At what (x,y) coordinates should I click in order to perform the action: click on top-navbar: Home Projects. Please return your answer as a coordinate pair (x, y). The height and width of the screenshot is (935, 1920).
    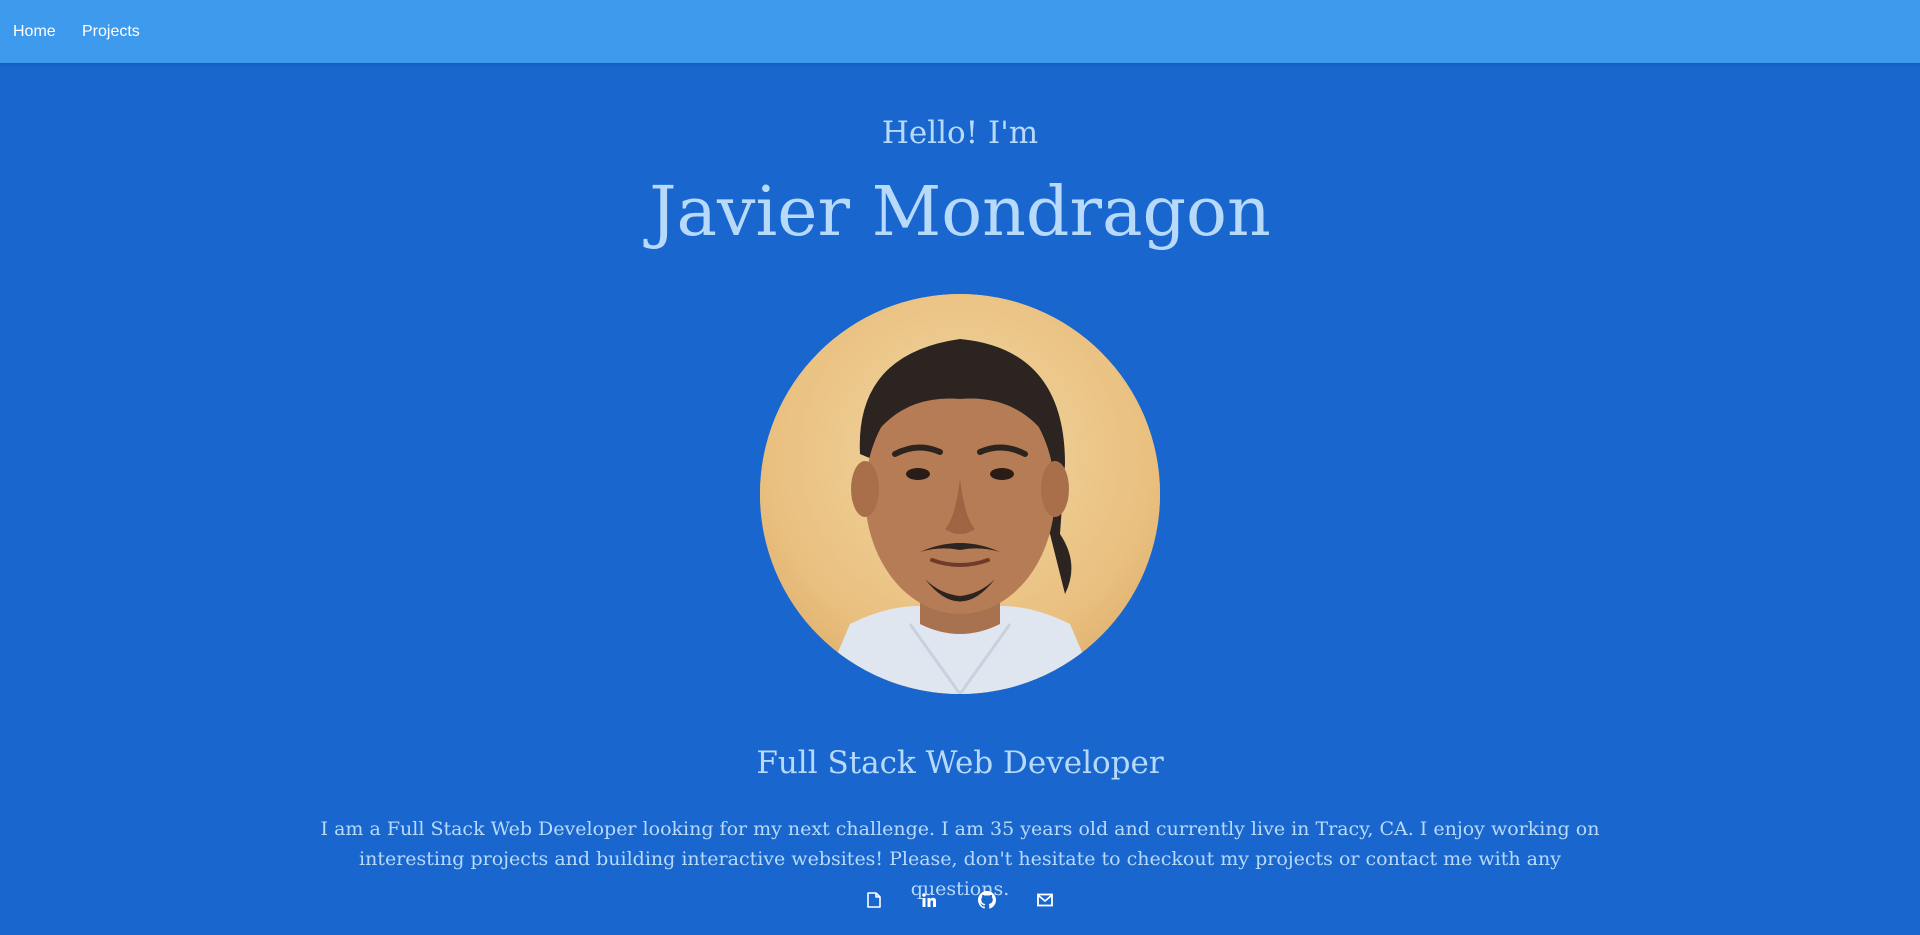
    Looking at the image, I should click on (960, 31).